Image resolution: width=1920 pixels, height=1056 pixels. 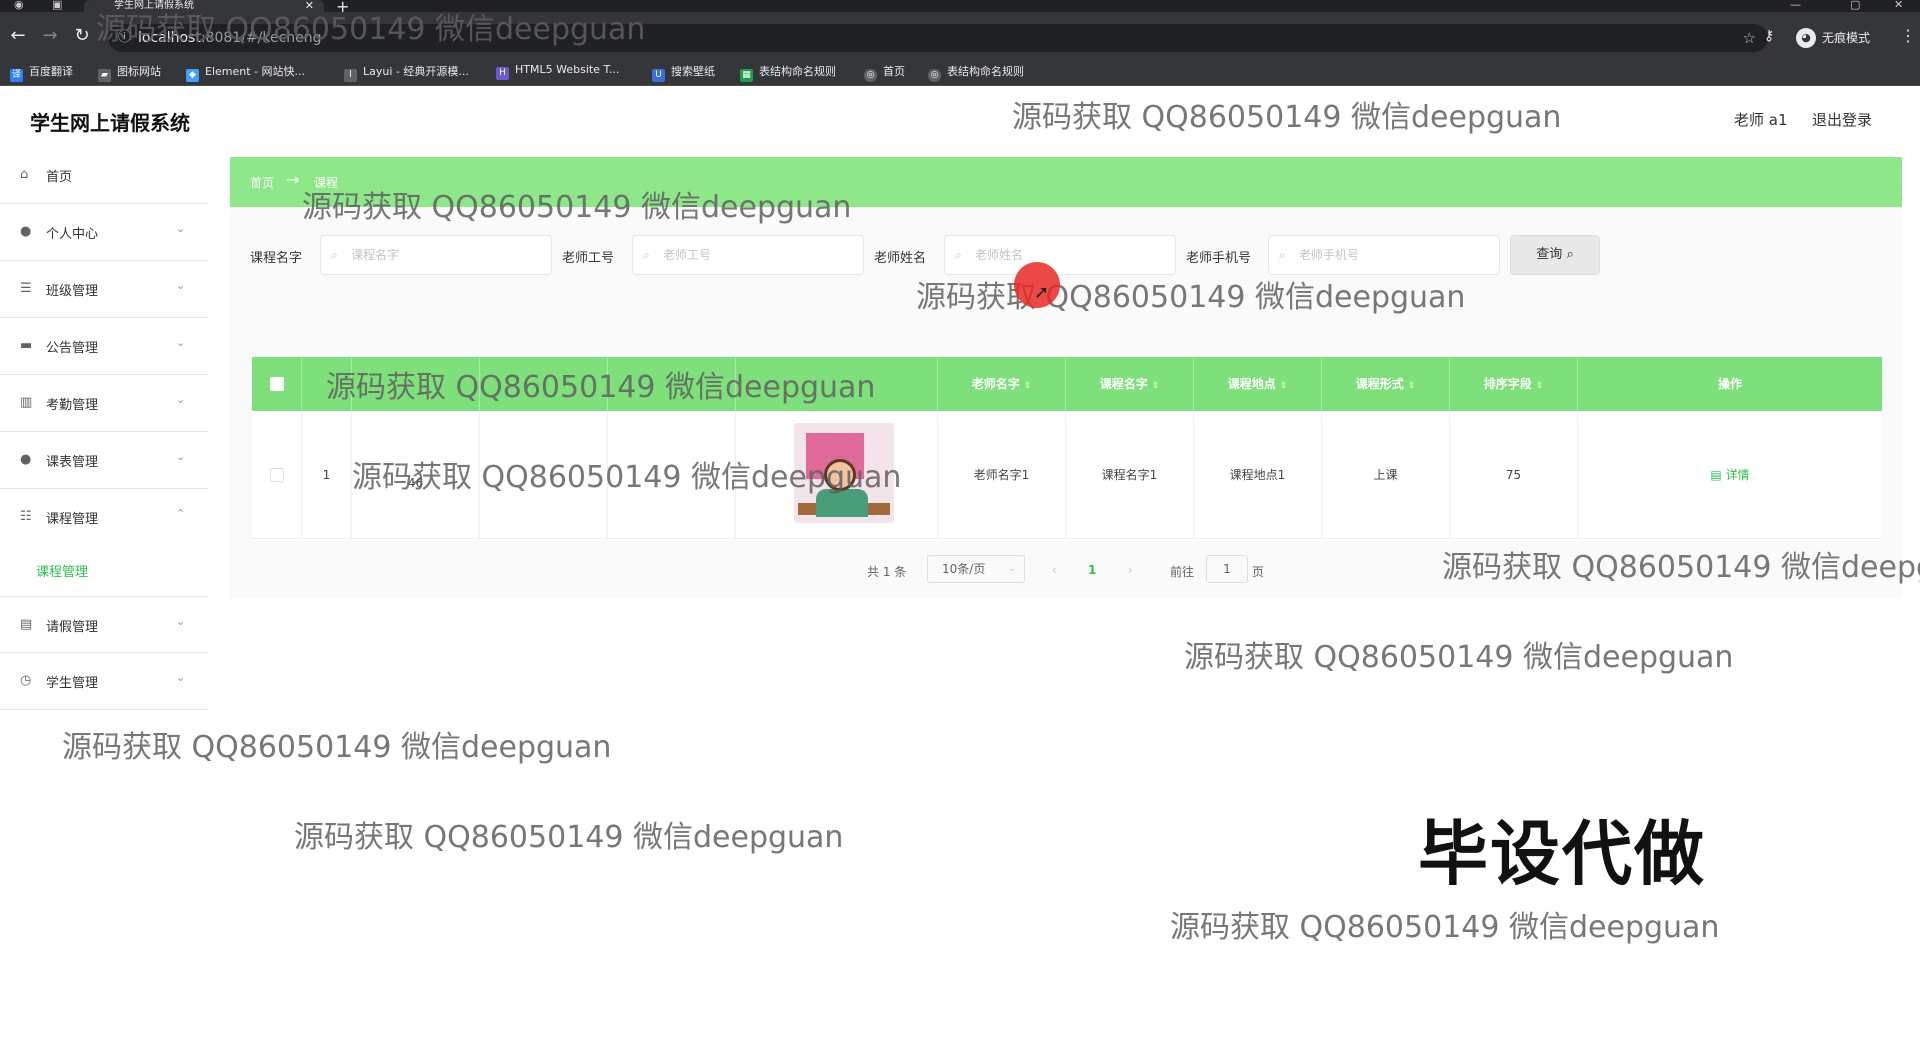 I want to click on prev-page-icon: ‹, so click(x=1054, y=570).